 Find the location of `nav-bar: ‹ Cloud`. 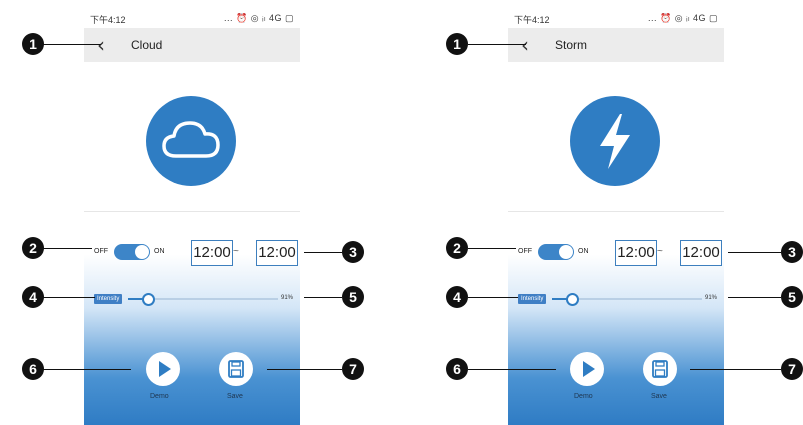

nav-bar: ‹ Cloud is located at coordinates (192, 45).